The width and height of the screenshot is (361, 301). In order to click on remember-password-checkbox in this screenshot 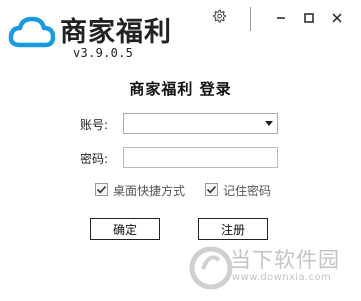, I will do `click(211, 189)`.